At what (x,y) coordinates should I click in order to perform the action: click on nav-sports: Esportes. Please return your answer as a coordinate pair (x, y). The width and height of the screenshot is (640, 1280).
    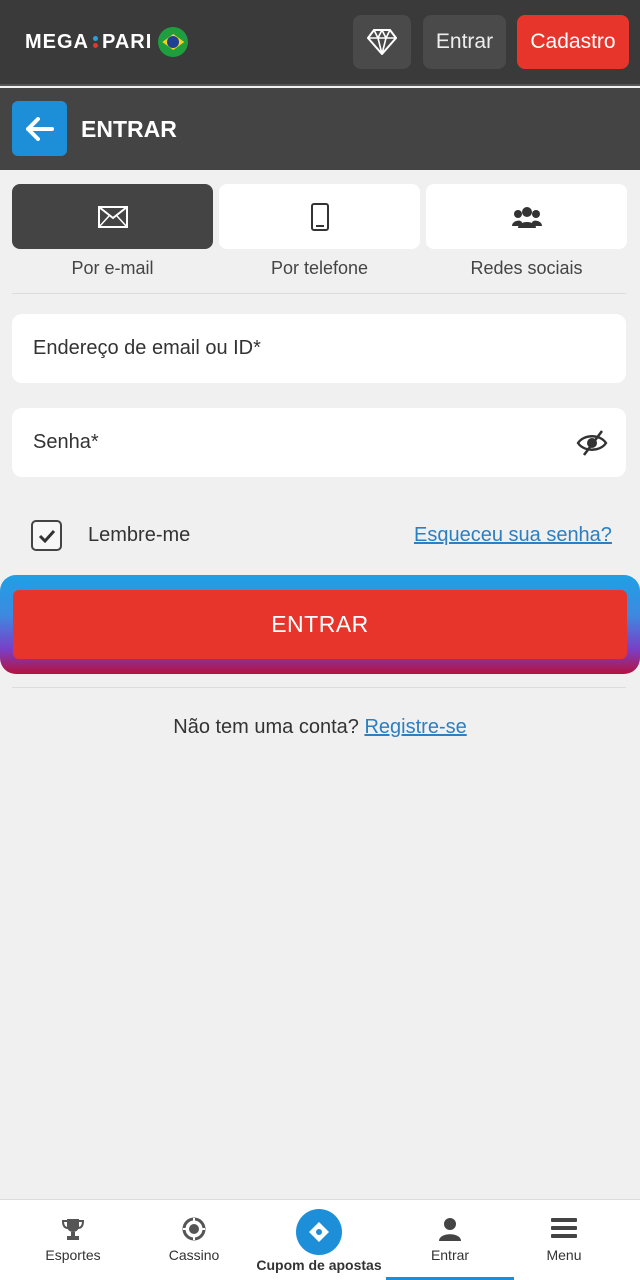
    Looking at the image, I should click on (73, 1240).